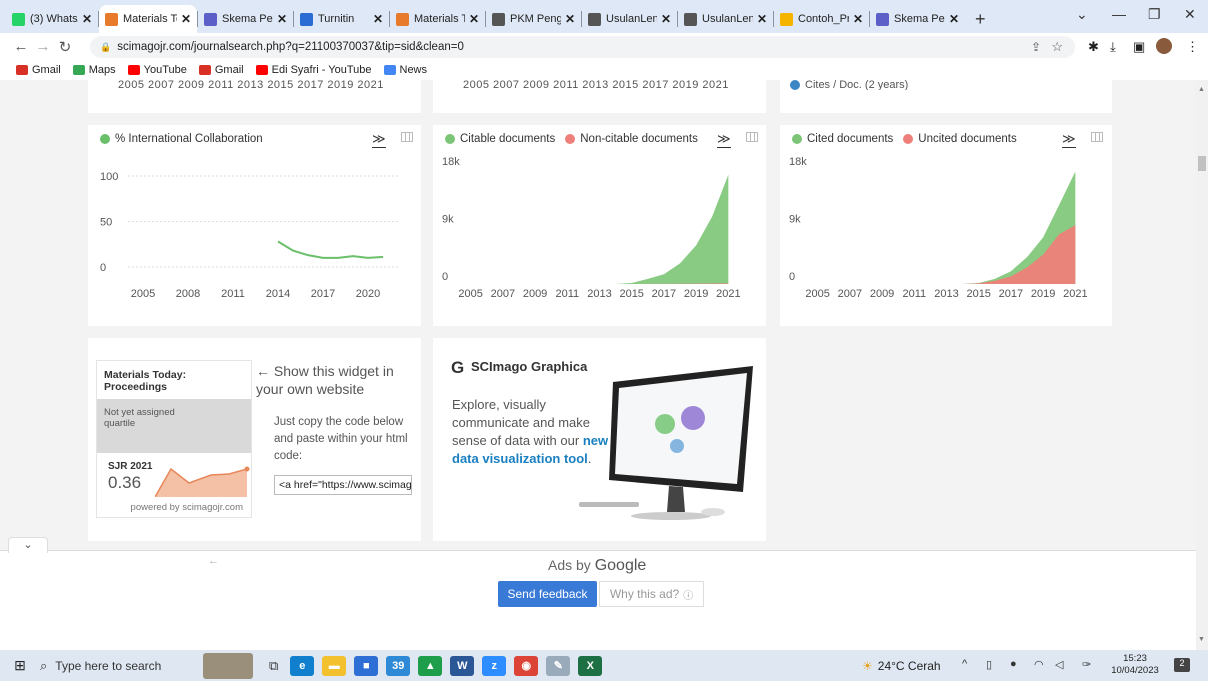 The height and width of the screenshot is (681, 1208). I want to click on wifi-icon: ◠, so click(1039, 664).